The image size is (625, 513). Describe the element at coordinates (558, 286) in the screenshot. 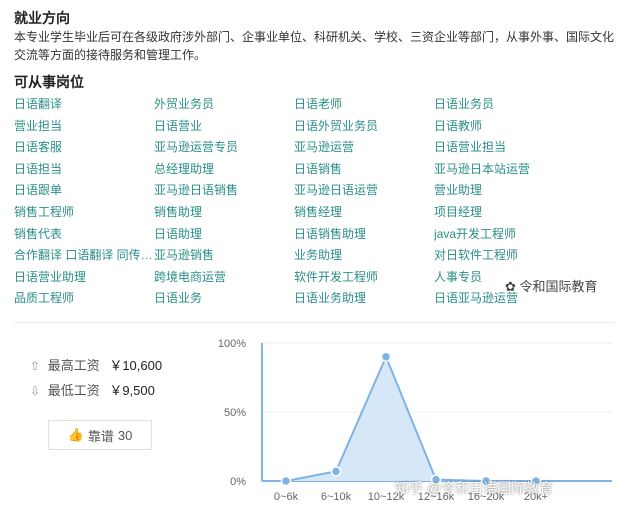

I see `brand-watermark-text: 令和国际教育` at that location.